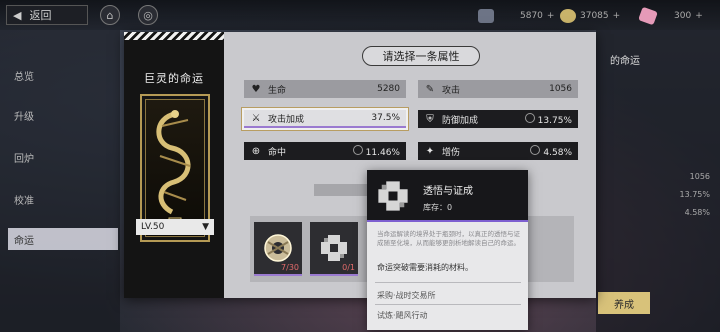  I want to click on card-title: 巨灵的命运, so click(174, 78).